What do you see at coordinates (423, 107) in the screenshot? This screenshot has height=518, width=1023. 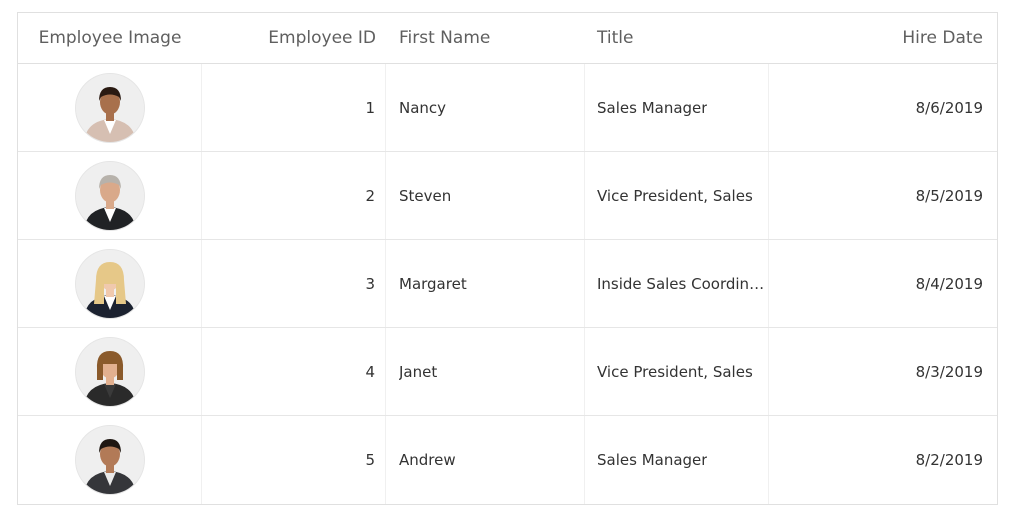 I see `first-name: Nancy` at bounding box center [423, 107].